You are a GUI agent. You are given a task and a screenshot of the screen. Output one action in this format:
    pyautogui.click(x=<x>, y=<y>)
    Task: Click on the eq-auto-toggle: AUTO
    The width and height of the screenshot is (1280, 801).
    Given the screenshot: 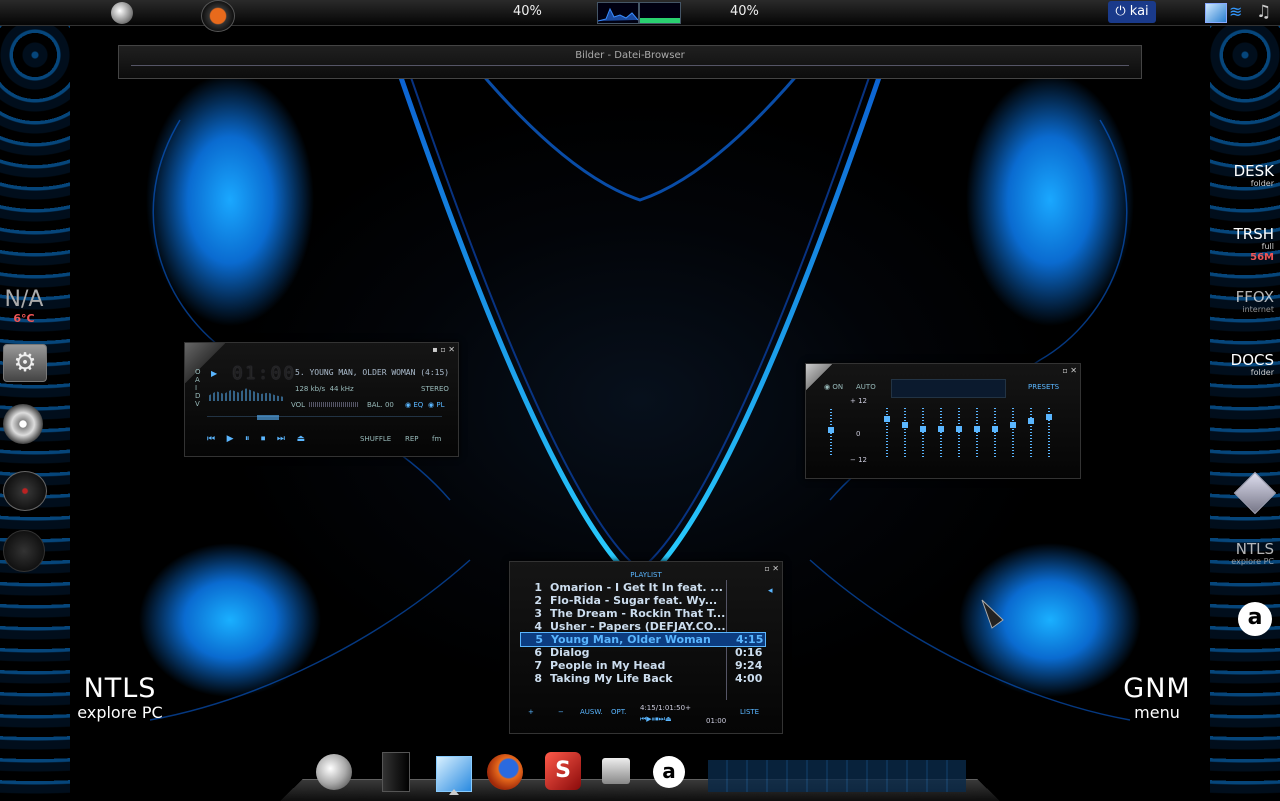 What is the action you would take?
    pyautogui.click(x=866, y=387)
    